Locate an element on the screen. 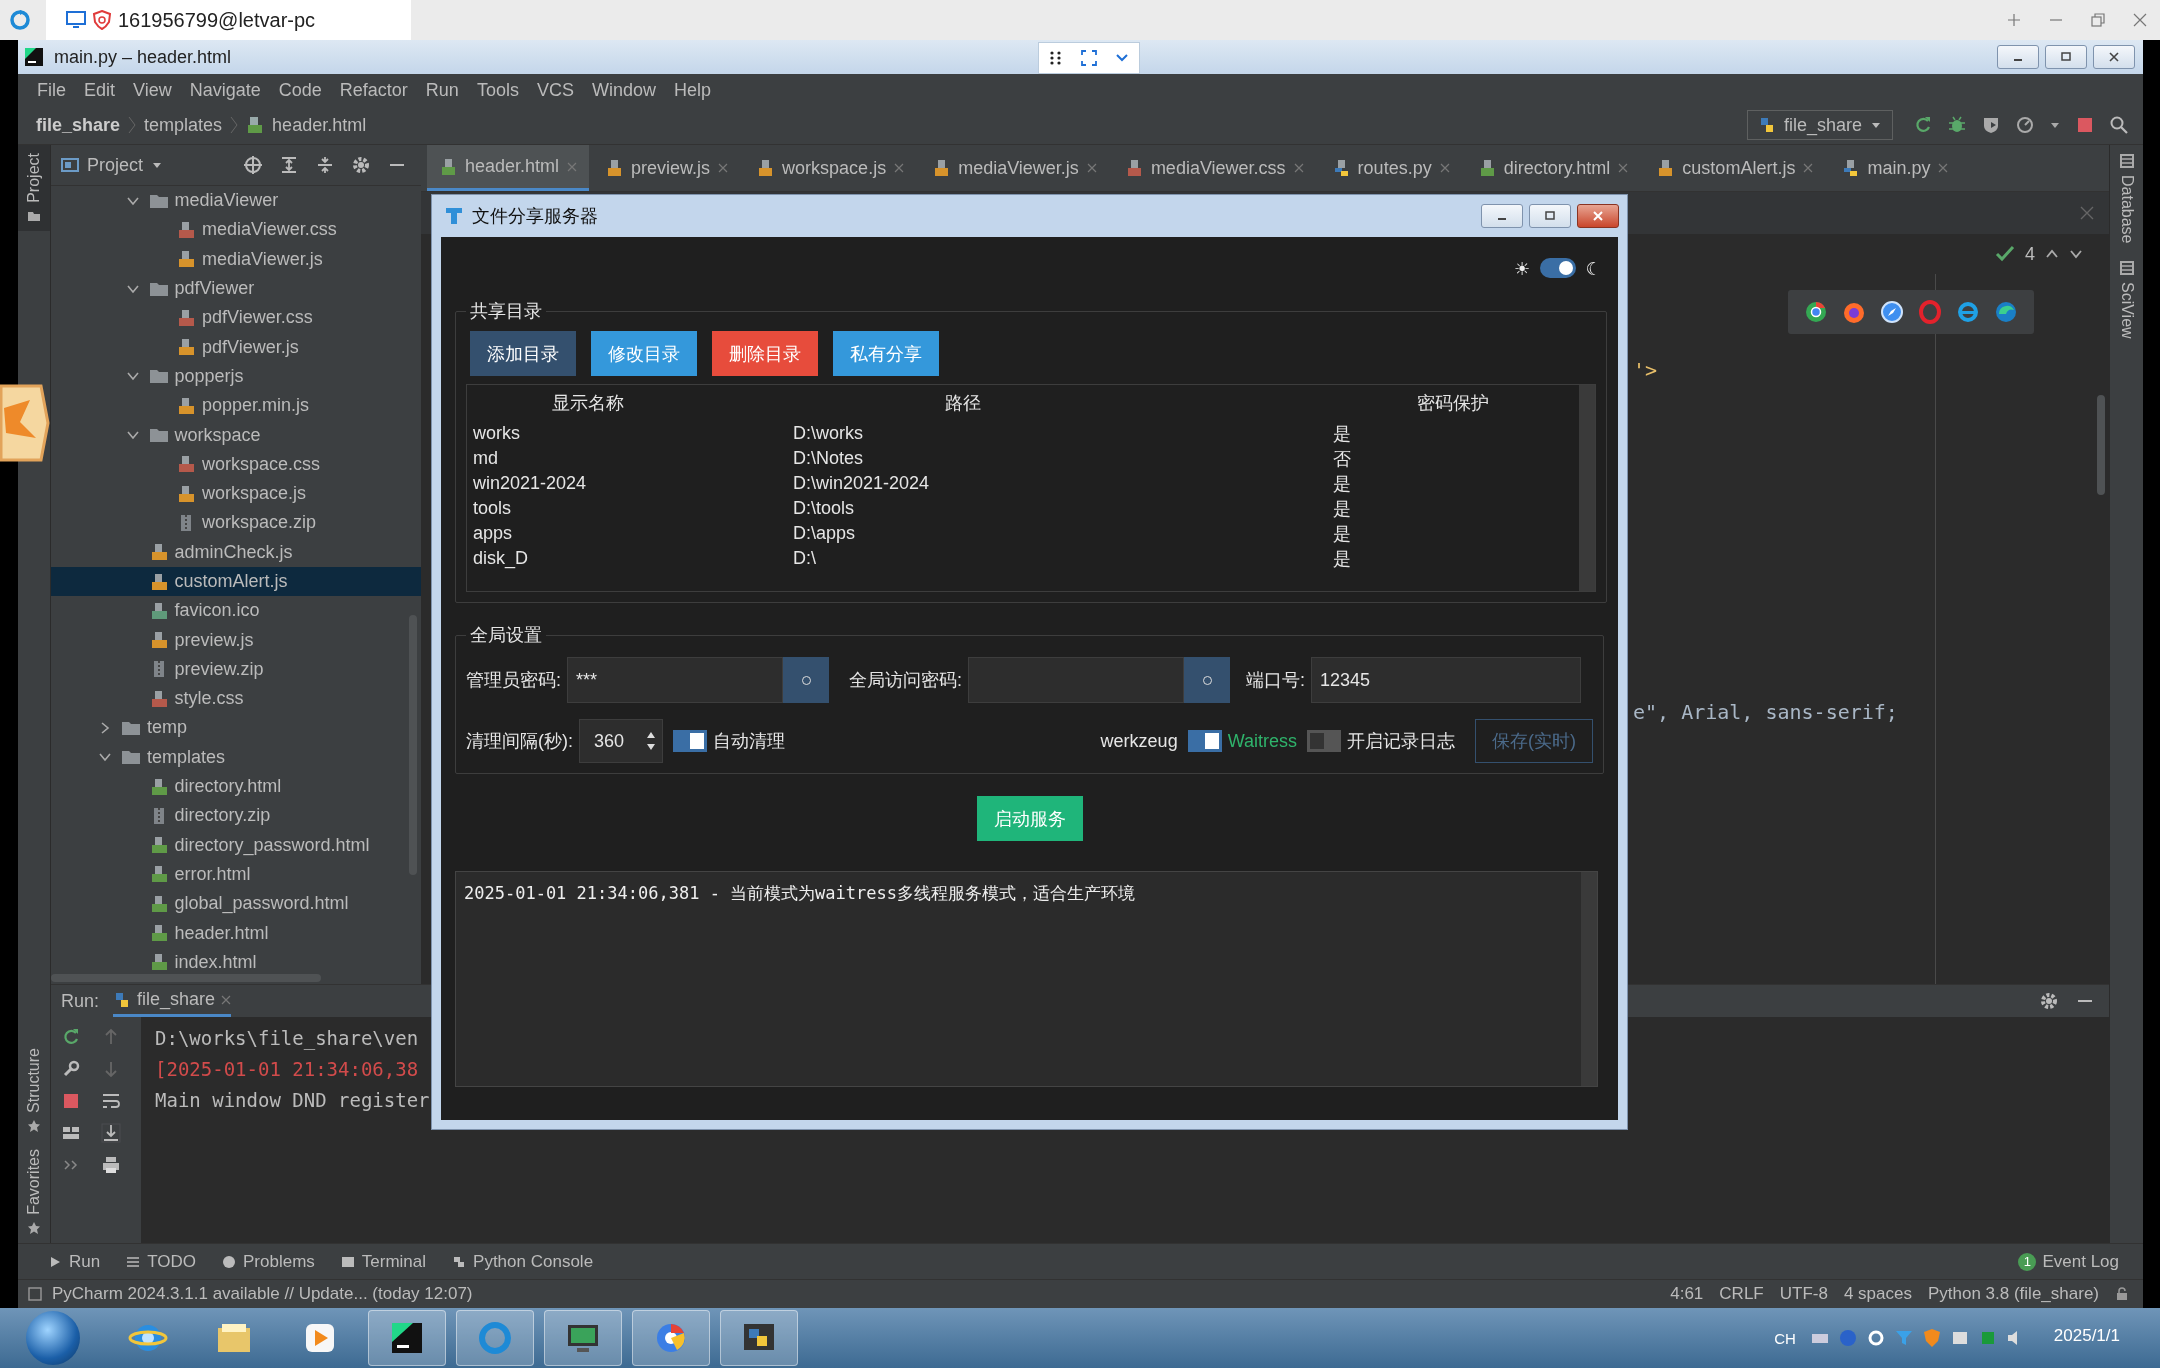 This screenshot has height=1368, width=2160. restore-icon is located at coordinates (2098, 20).